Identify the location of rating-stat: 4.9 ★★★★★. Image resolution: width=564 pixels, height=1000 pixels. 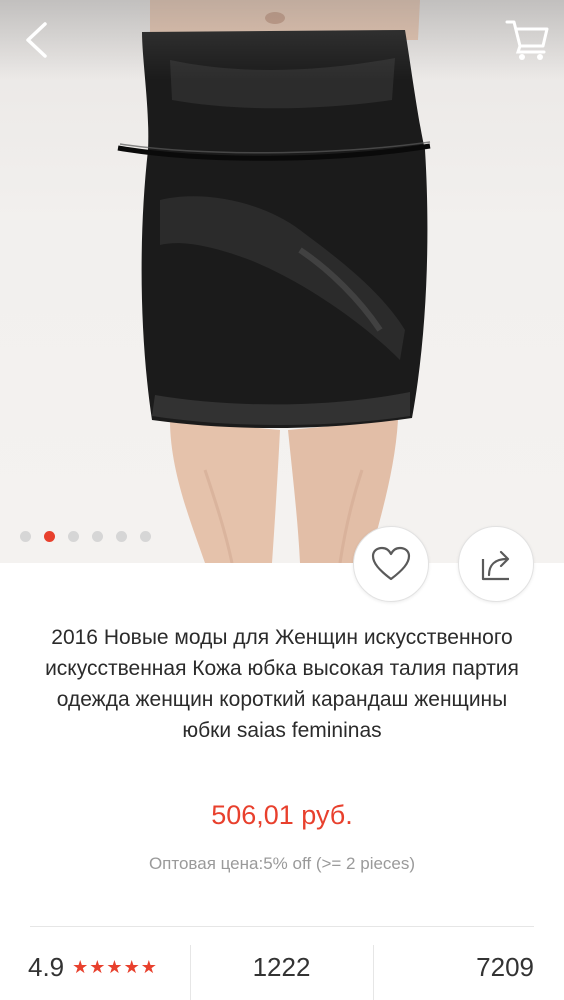
(108, 963).